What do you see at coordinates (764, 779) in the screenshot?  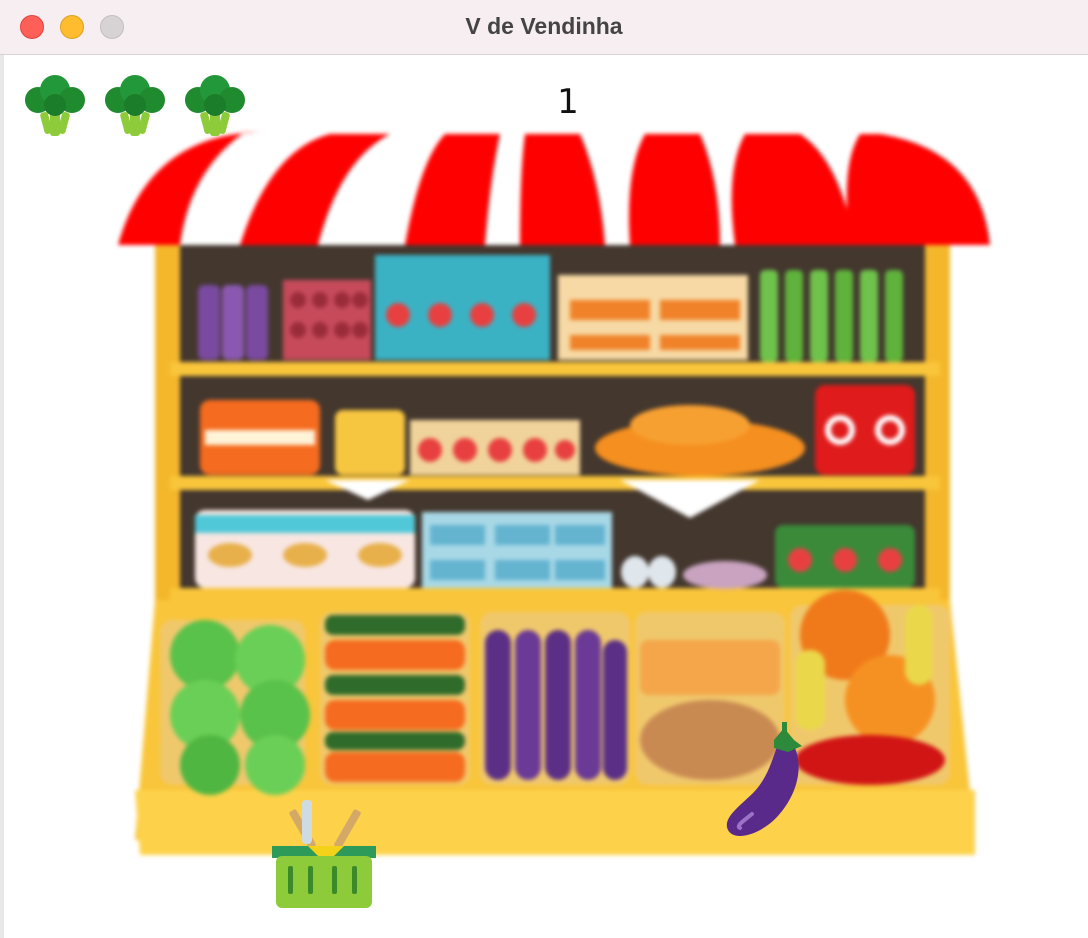 I see `eggplant-icon` at bounding box center [764, 779].